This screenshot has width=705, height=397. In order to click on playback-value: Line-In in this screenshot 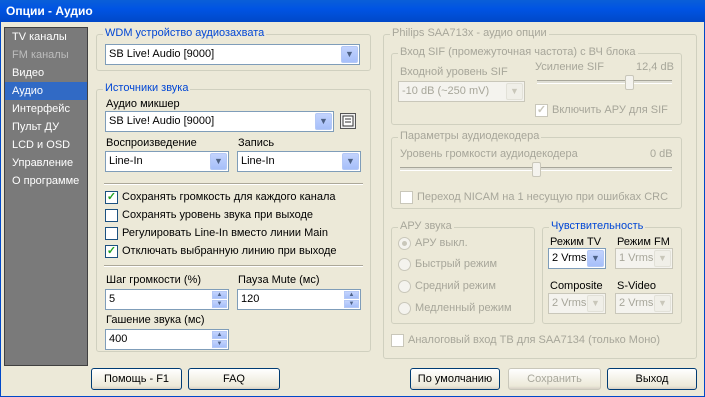, I will do `click(126, 161)`.